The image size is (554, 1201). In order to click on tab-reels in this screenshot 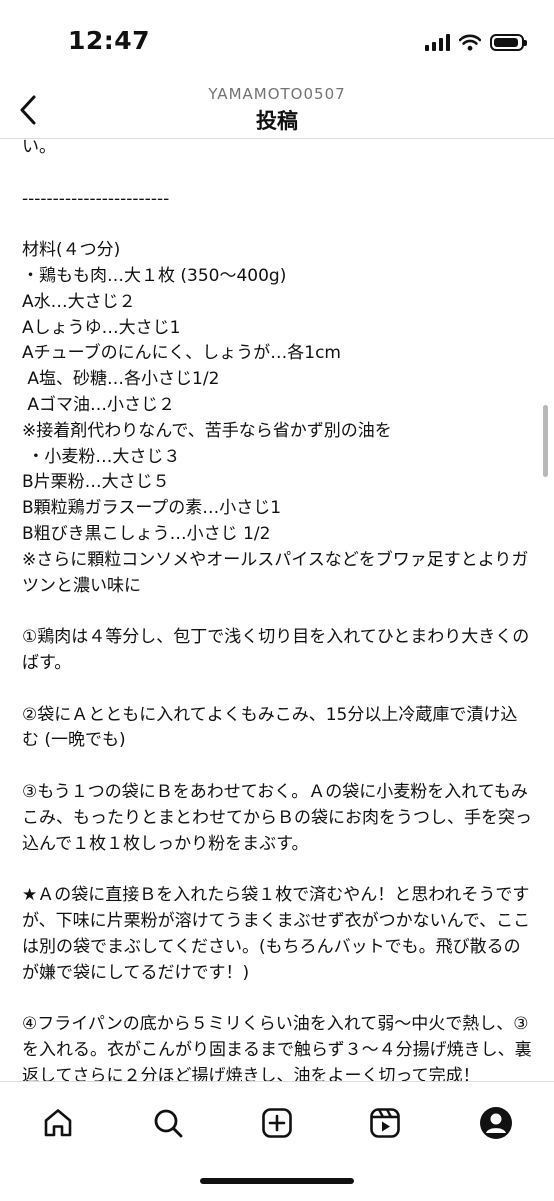, I will do `click(385, 1123)`.